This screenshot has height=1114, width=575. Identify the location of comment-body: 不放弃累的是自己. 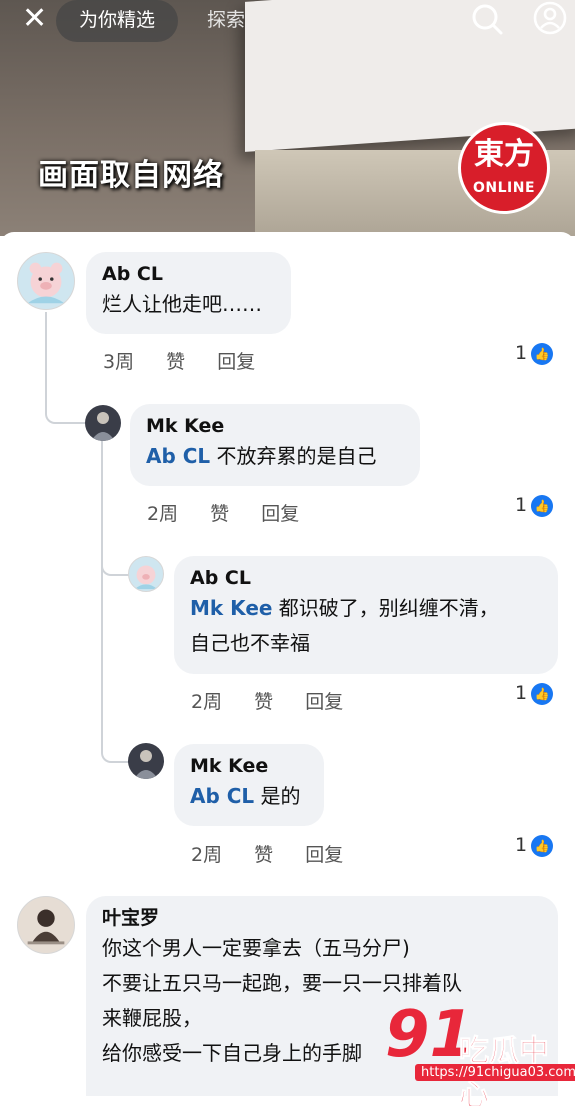
(293, 456).